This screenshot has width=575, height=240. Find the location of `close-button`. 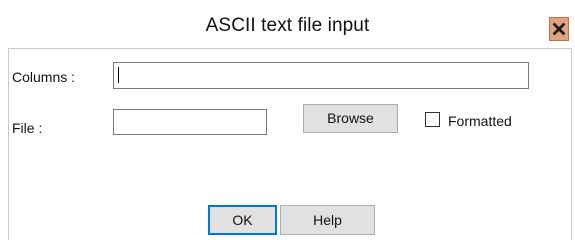

close-button is located at coordinates (559, 29).